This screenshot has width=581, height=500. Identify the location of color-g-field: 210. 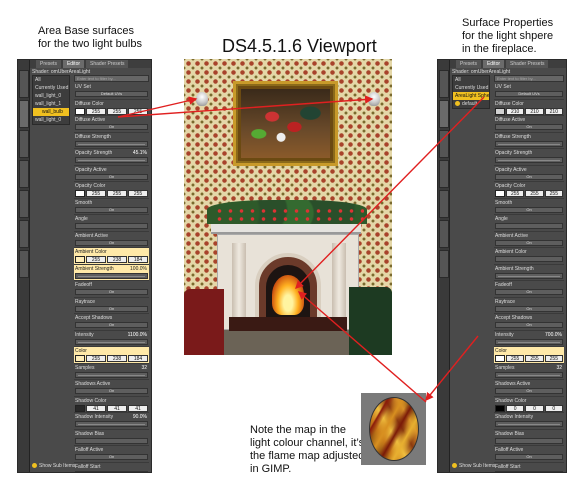
(534, 111).